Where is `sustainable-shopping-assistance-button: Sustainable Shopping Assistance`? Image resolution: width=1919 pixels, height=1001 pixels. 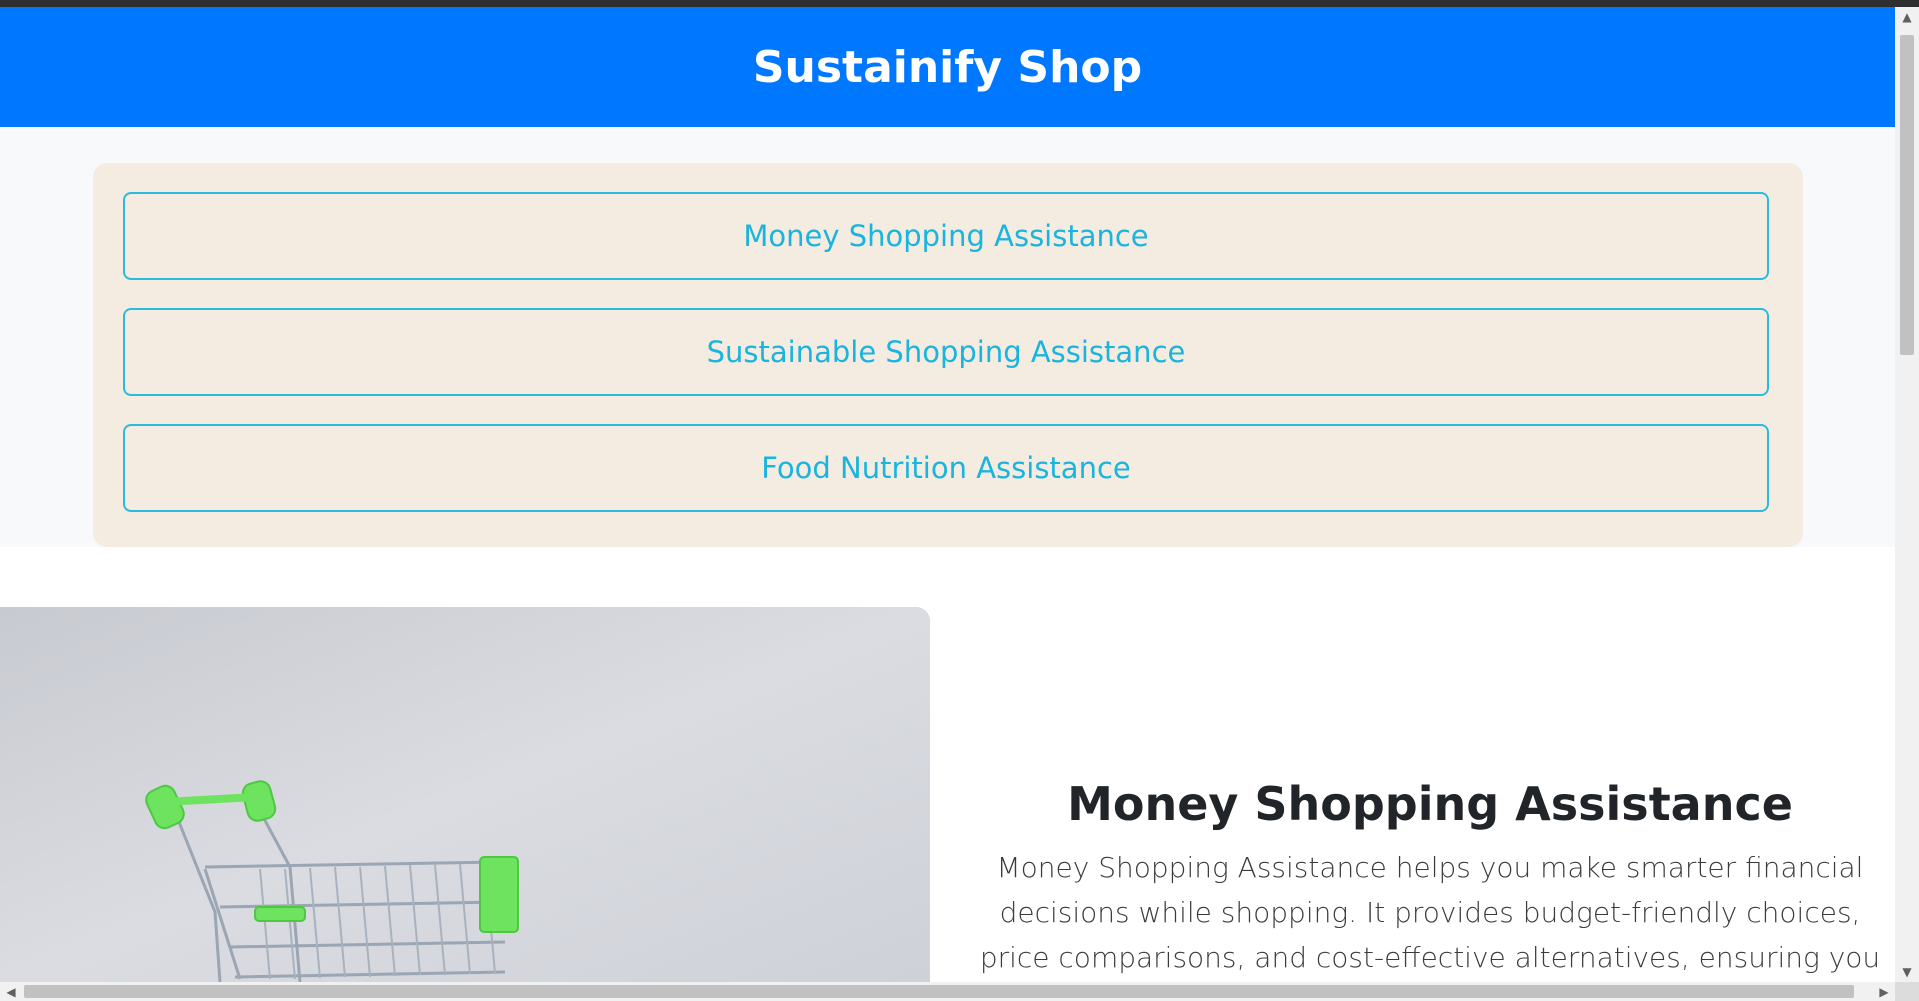 sustainable-shopping-assistance-button: Sustainable Shopping Assistance is located at coordinates (946, 352).